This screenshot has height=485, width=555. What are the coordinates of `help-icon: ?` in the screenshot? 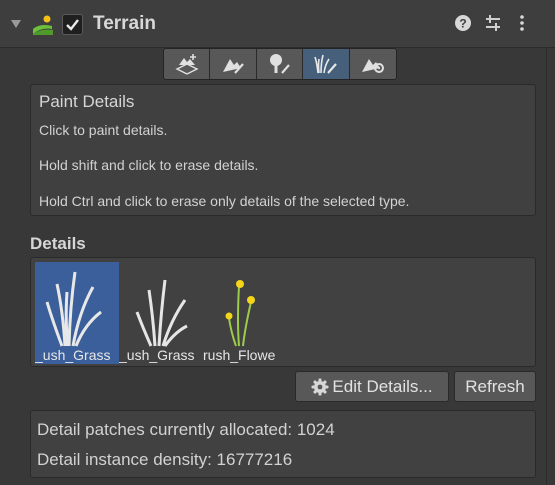 It's located at (463, 23).